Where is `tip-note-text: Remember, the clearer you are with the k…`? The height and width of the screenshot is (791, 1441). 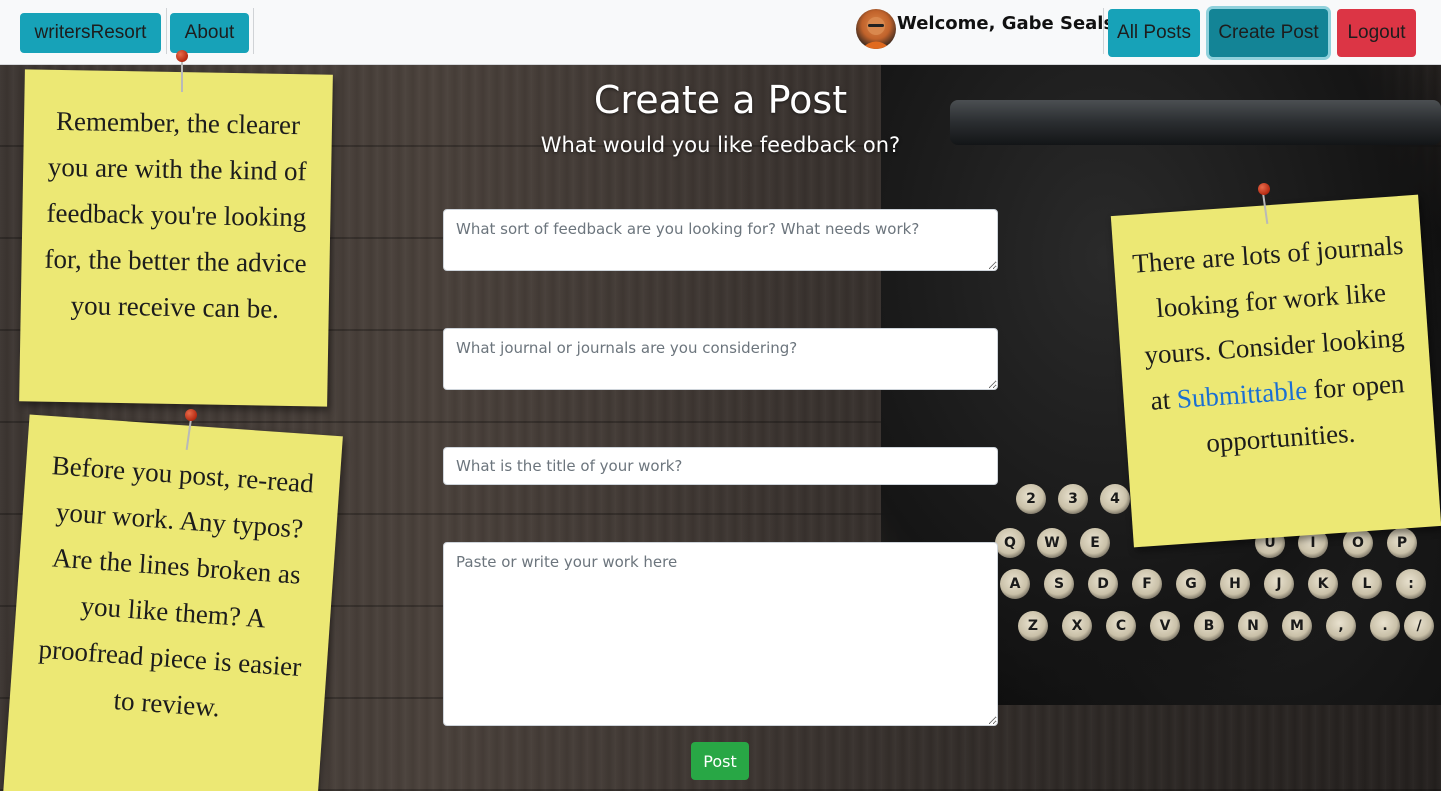 tip-note-text: Remember, the clearer you are with the k… is located at coordinates (175, 214).